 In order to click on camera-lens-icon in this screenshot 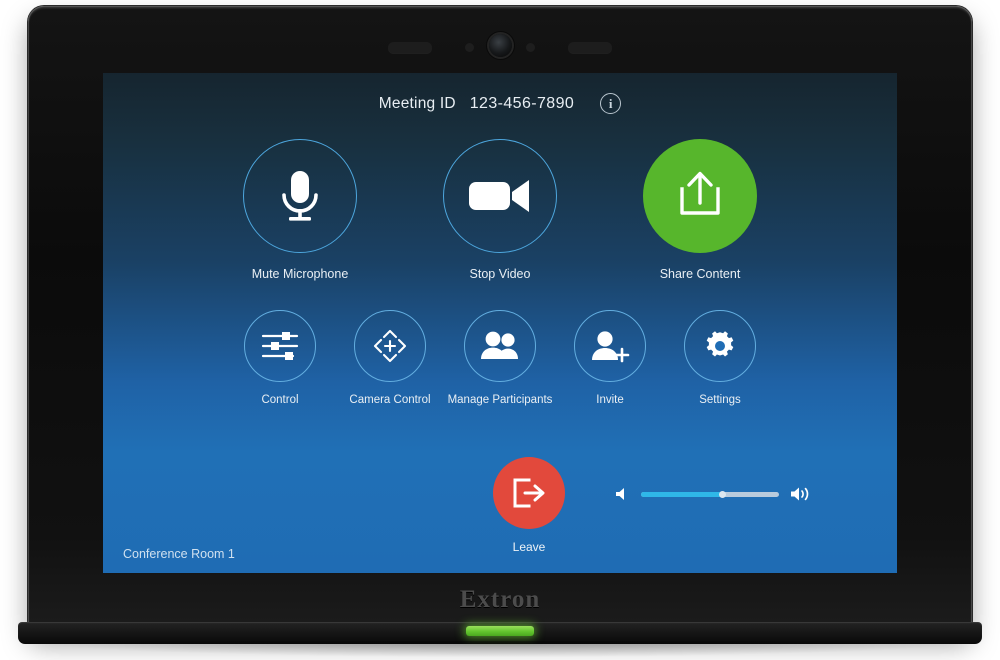, I will do `click(500, 45)`.